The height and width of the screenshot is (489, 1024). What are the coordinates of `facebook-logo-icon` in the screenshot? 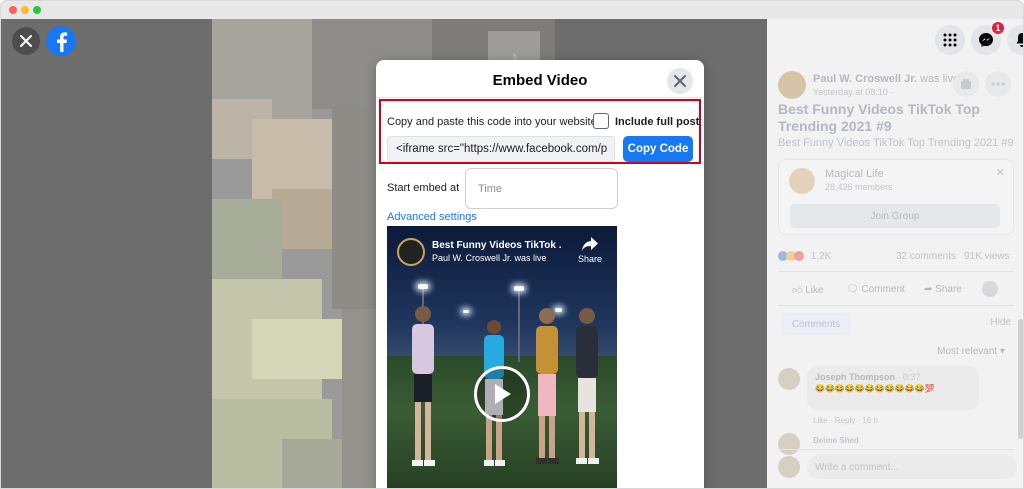 It's located at (61, 41).